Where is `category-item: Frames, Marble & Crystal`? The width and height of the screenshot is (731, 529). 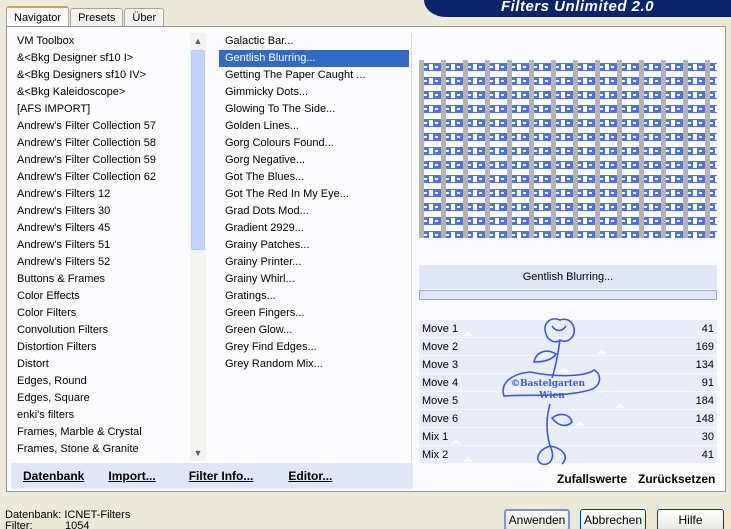 category-item: Frames, Marble & Crystal is located at coordinates (101, 432).